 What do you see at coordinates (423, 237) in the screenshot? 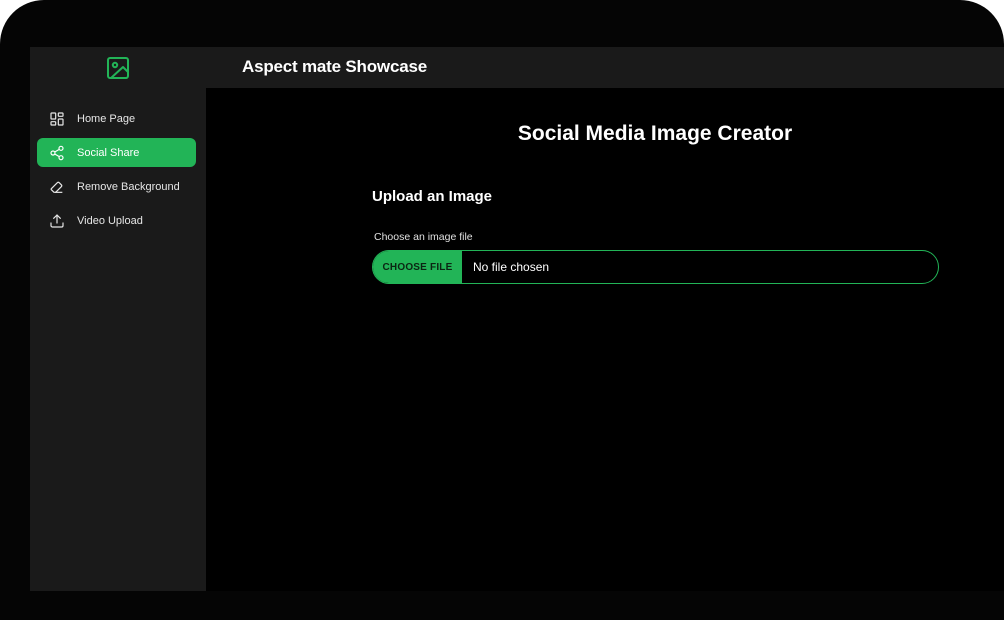
I see `file-field-label: Choose an image file` at bounding box center [423, 237].